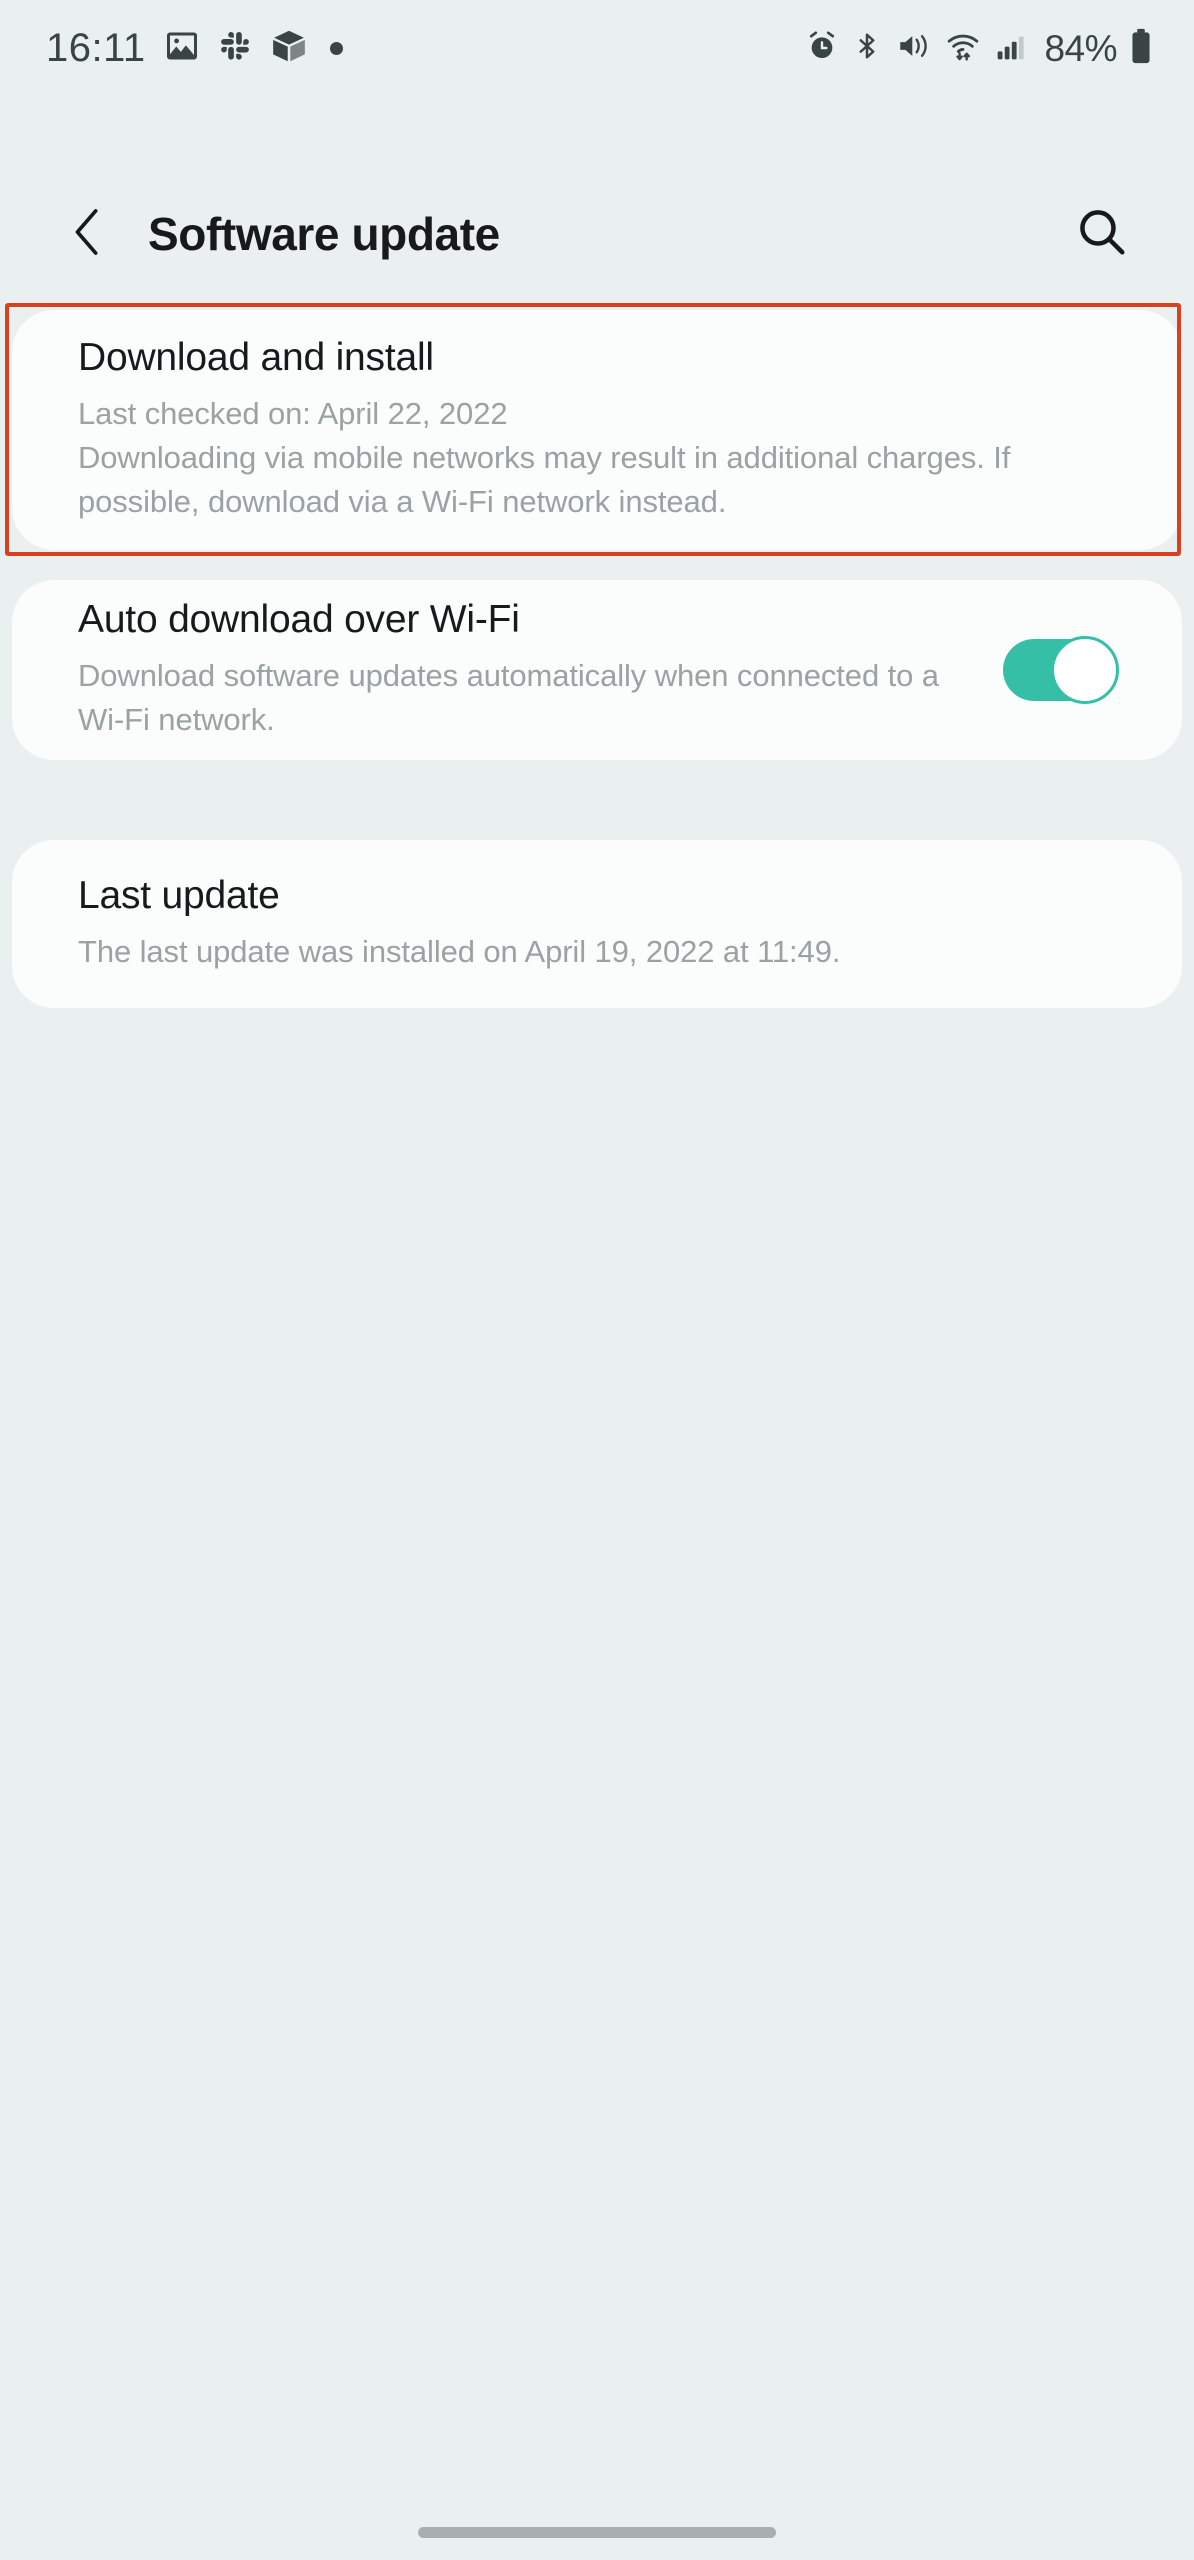 This screenshot has width=1194, height=2560. Describe the element at coordinates (336, 48) in the screenshot. I see `dot-indicator-icon` at that location.